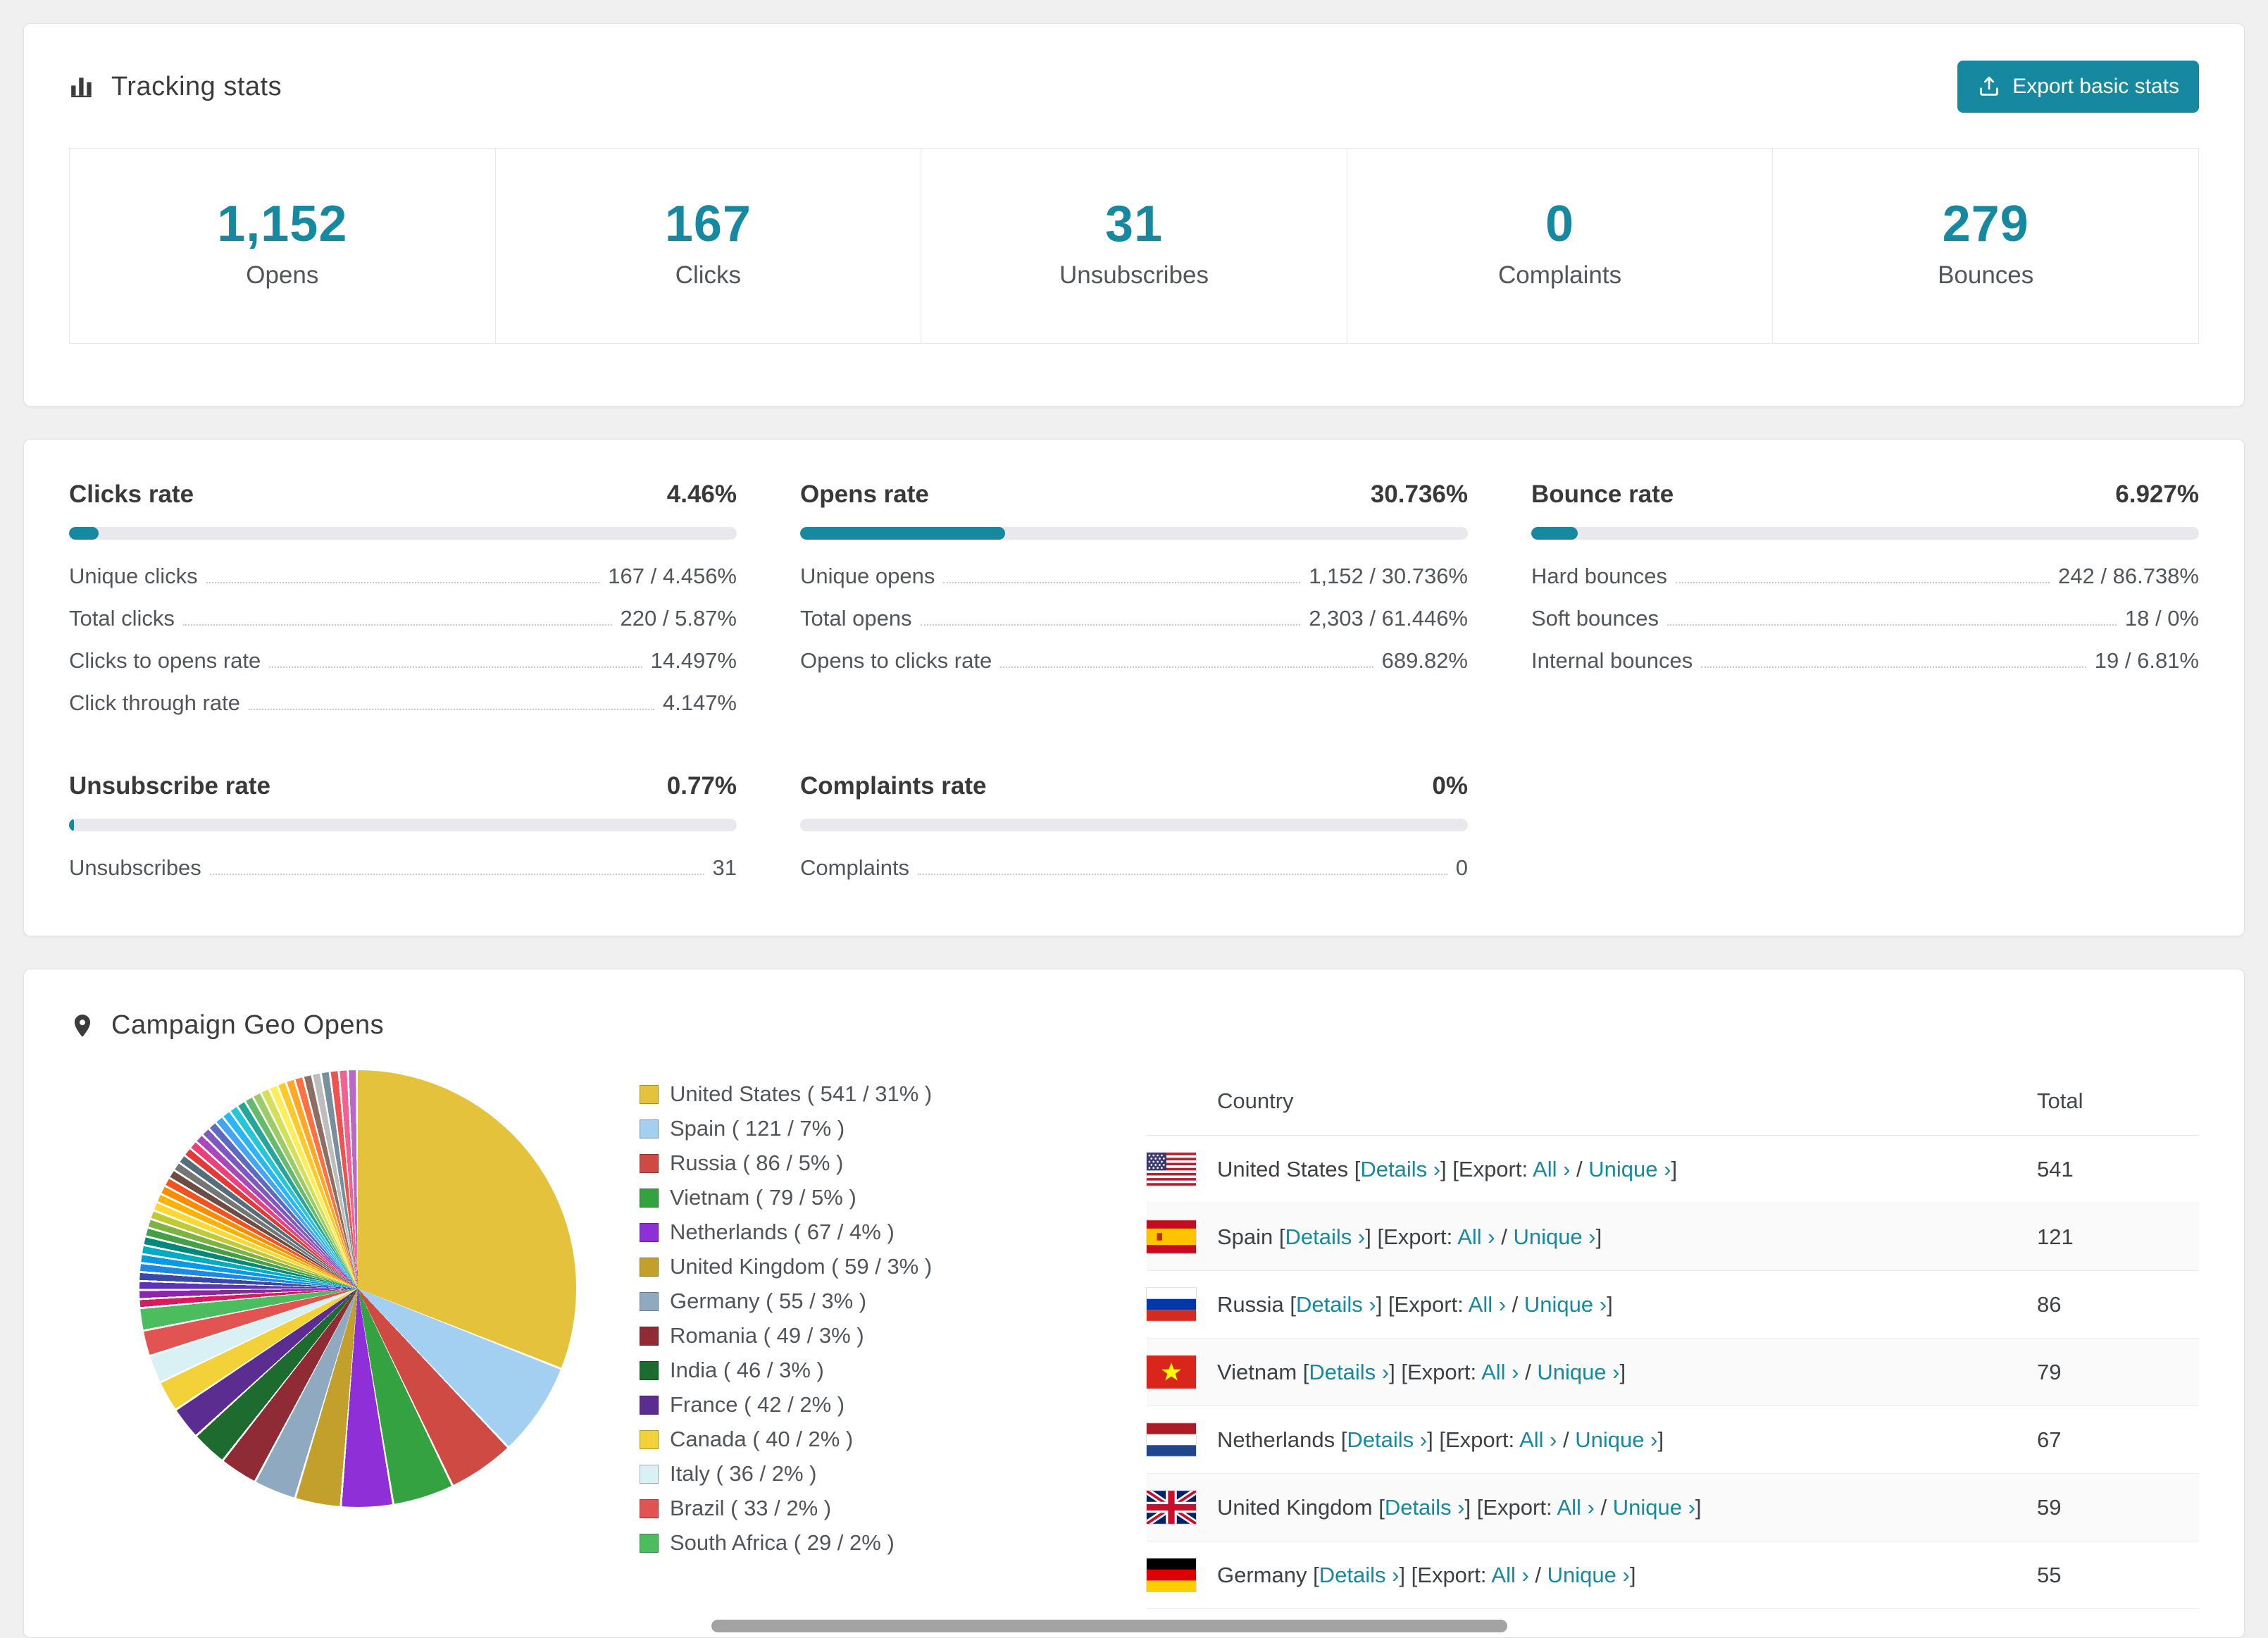 This screenshot has width=2268, height=1638. Describe the element at coordinates (1134, 868) in the screenshot. I see `rate-row: Complaints 0` at that location.